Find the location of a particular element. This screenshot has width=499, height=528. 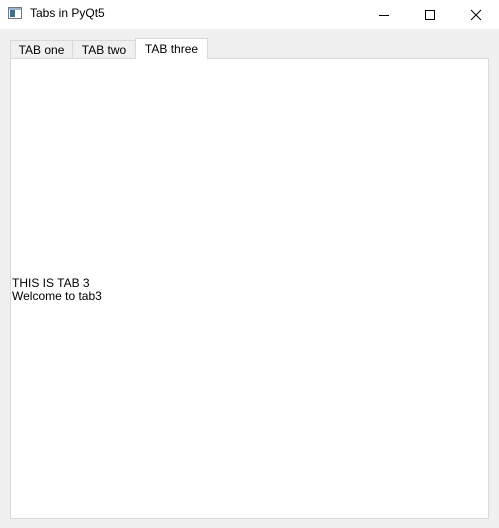

close-button is located at coordinates (476, 14).